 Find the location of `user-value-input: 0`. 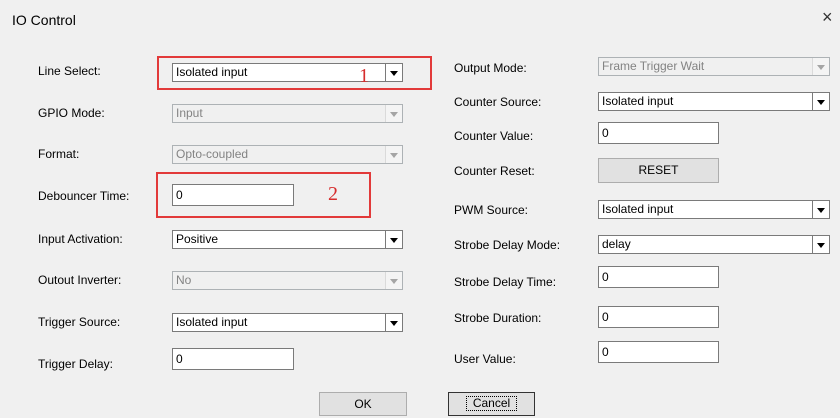

user-value-input: 0 is located at coordinates (658, 352).